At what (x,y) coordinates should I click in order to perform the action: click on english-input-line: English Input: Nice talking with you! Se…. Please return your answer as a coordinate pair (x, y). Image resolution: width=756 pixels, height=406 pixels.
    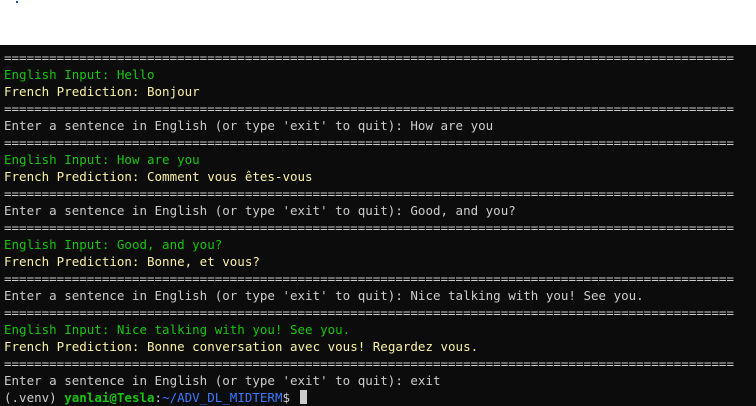
    Looking at the image, I should click on (177, 329).